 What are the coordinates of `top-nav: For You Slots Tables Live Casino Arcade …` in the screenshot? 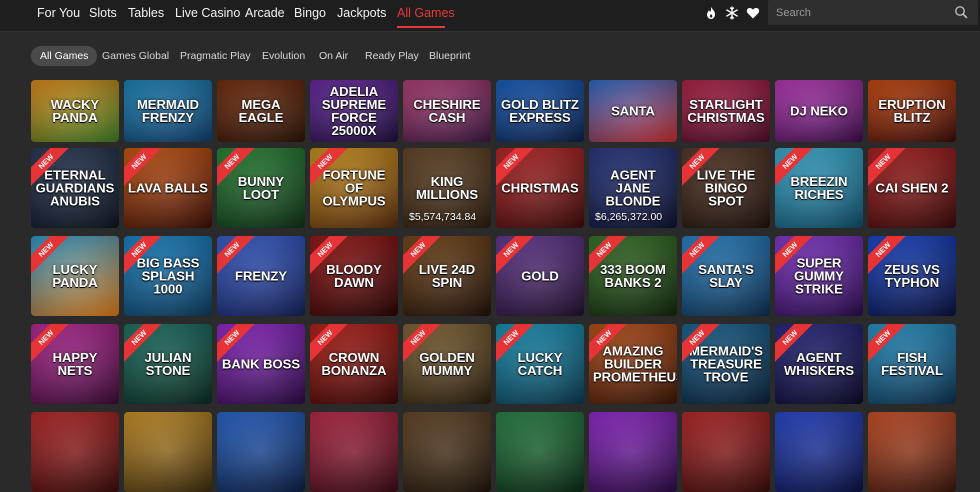 It's located at (490, 16).